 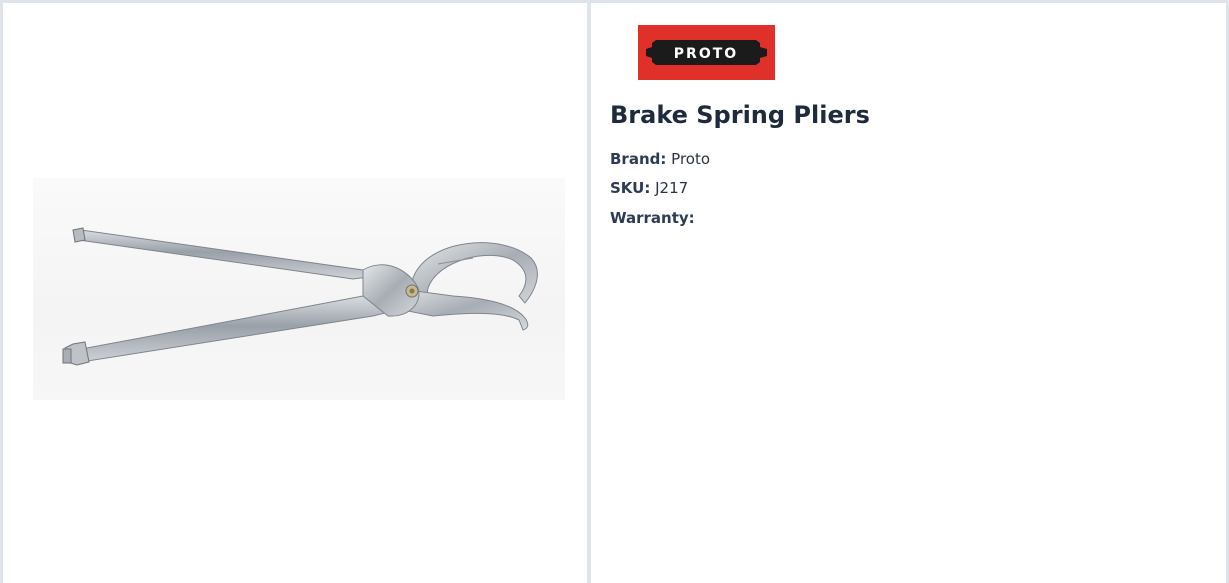 I want to click on brand-label: Brand:, so click(x=638, y=159).